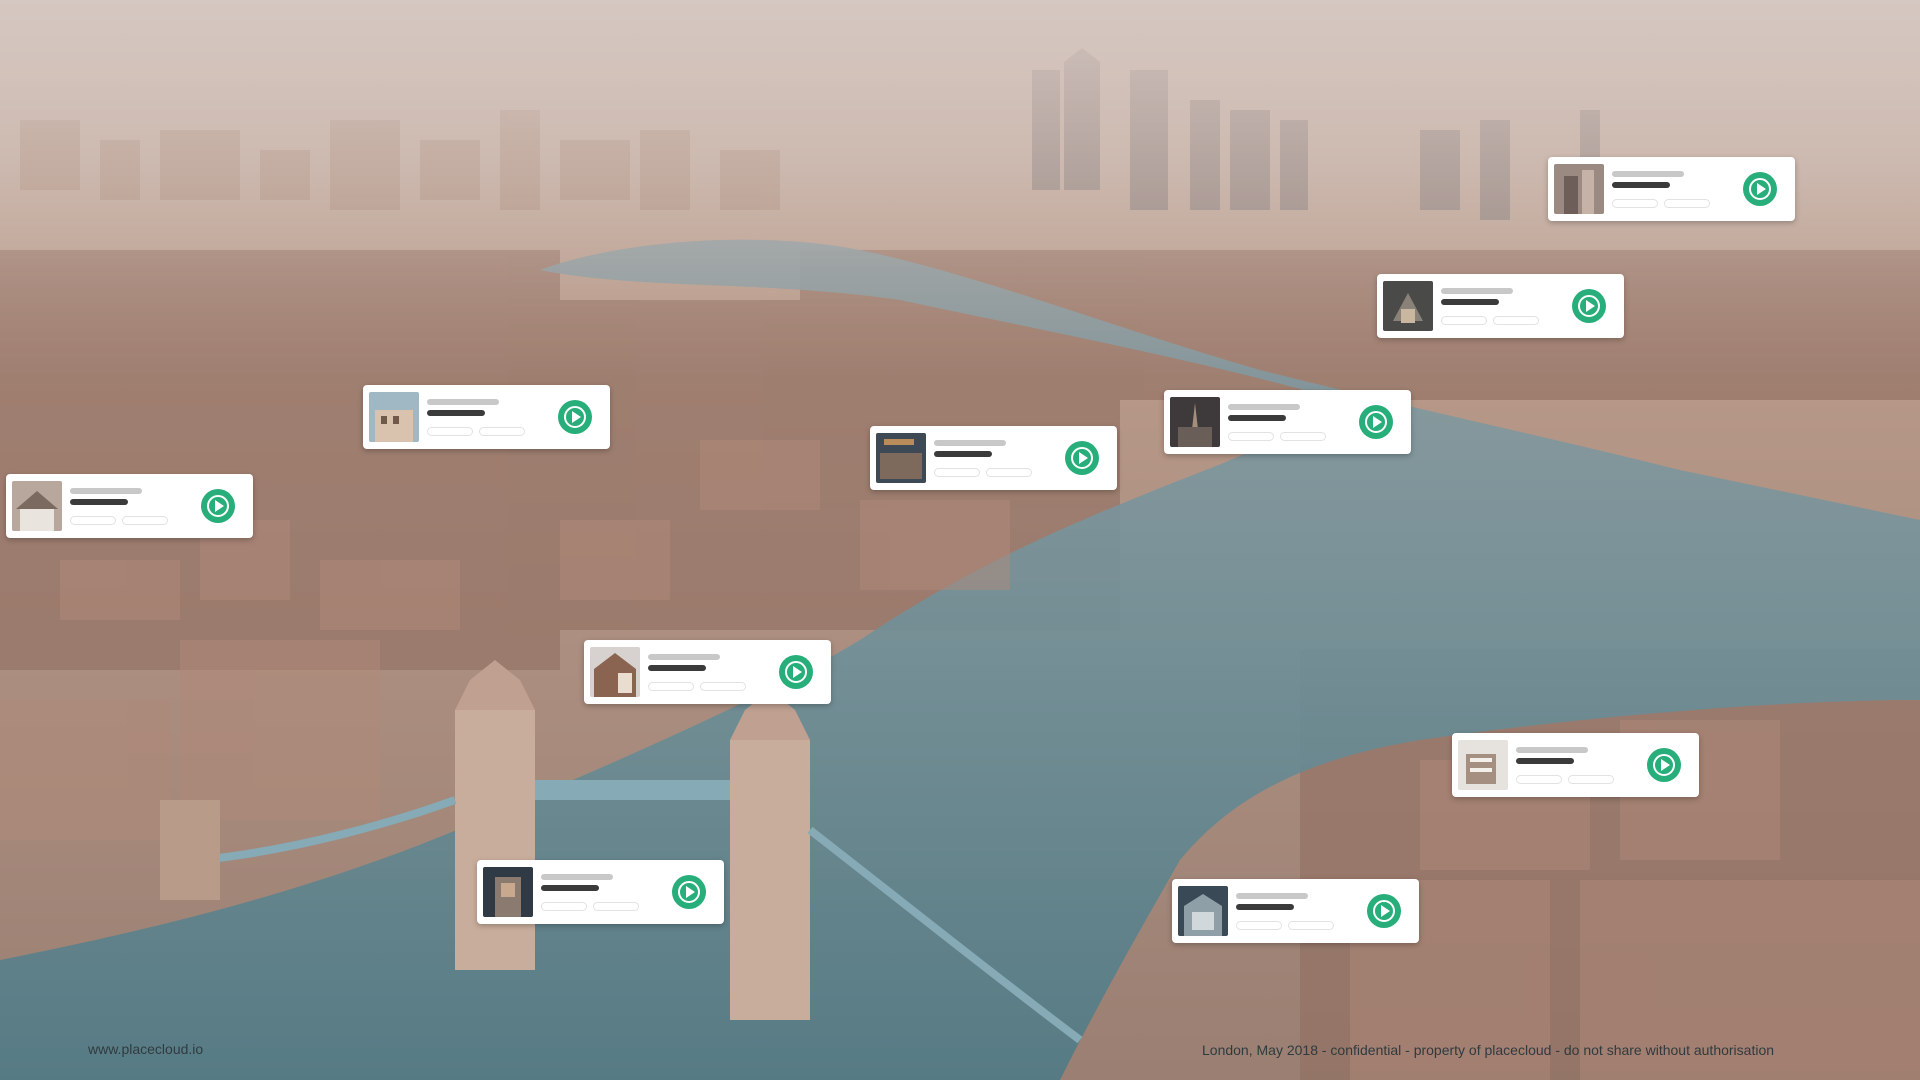 Image resolution: width=1920 pixels, height=1080 pixels. I want to click on place-card-st-katharine, so click(129, 506).